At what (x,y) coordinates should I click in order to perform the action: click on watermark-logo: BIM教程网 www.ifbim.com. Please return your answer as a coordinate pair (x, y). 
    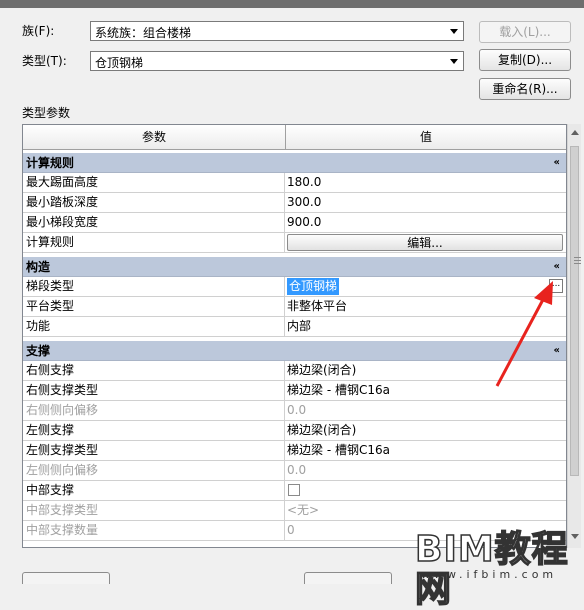
    Looking at the image, I should click on (498, 569).